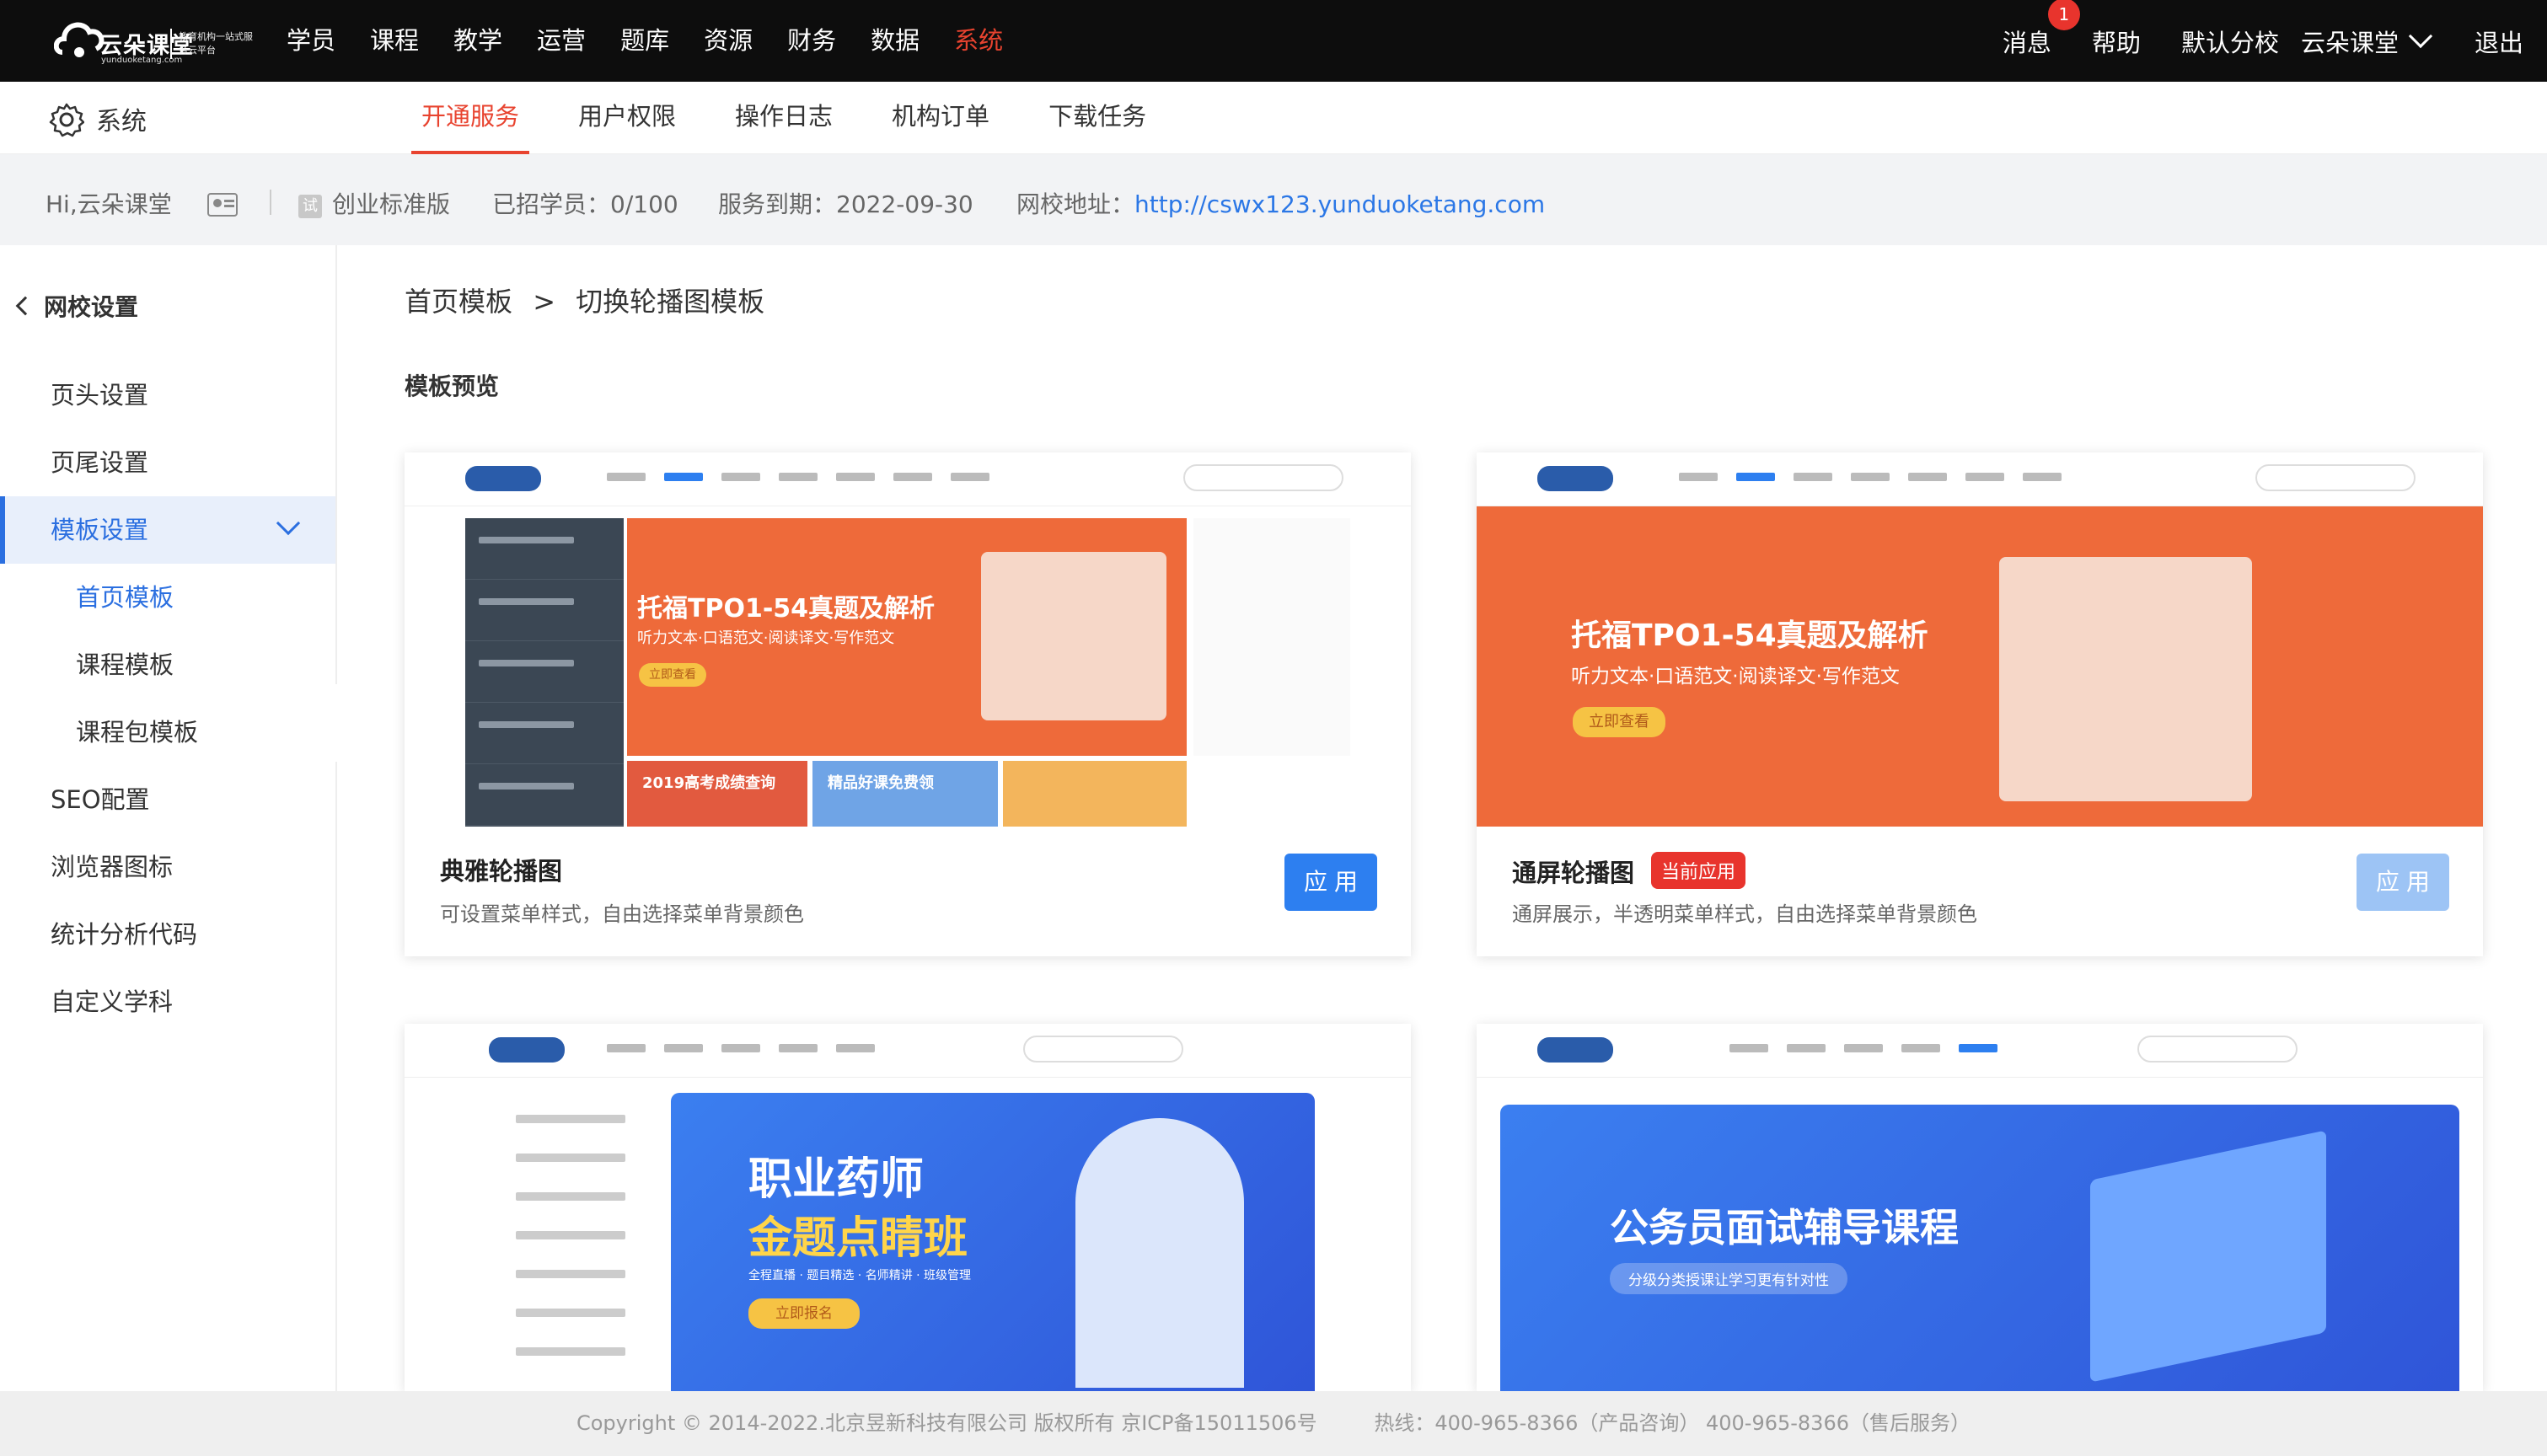  What do you see at coordinates (836, 1179) in the screenshot?
I see `banner-title-line-1: 职业药师` at bounding box center [836, 1179].